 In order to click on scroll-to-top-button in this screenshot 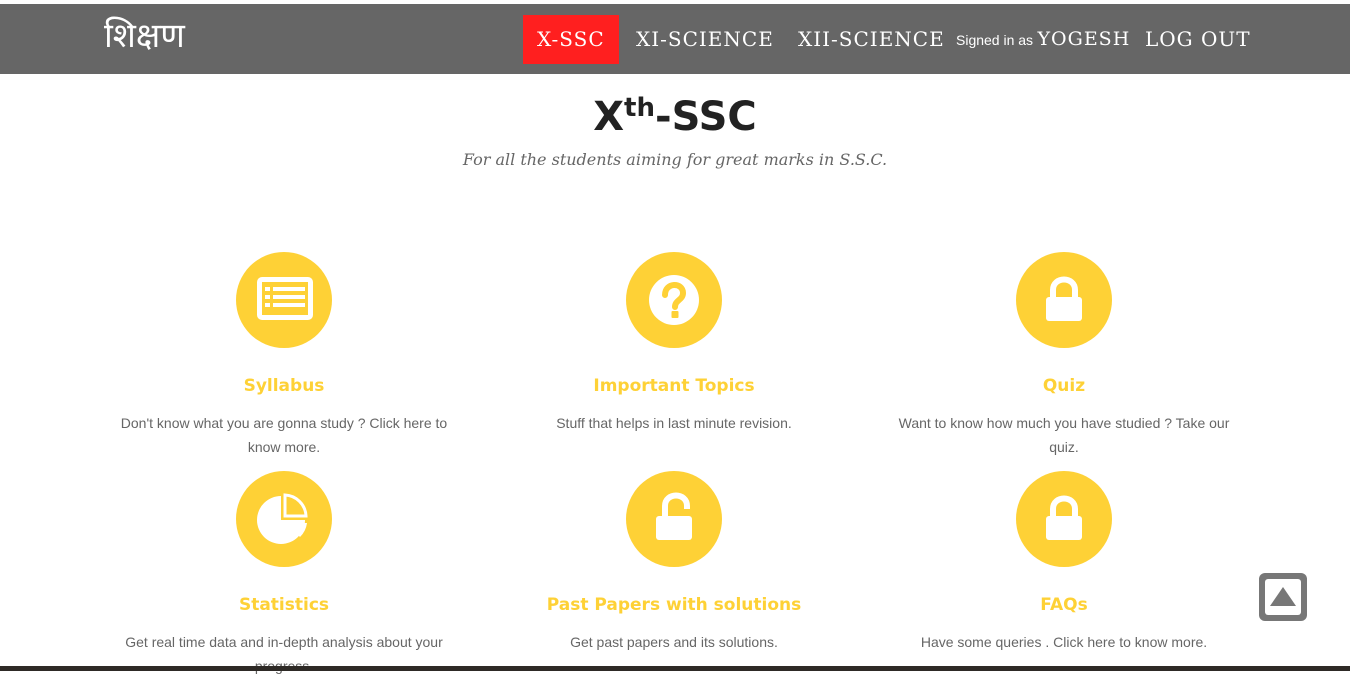, I will do `click(1283, 597)`.